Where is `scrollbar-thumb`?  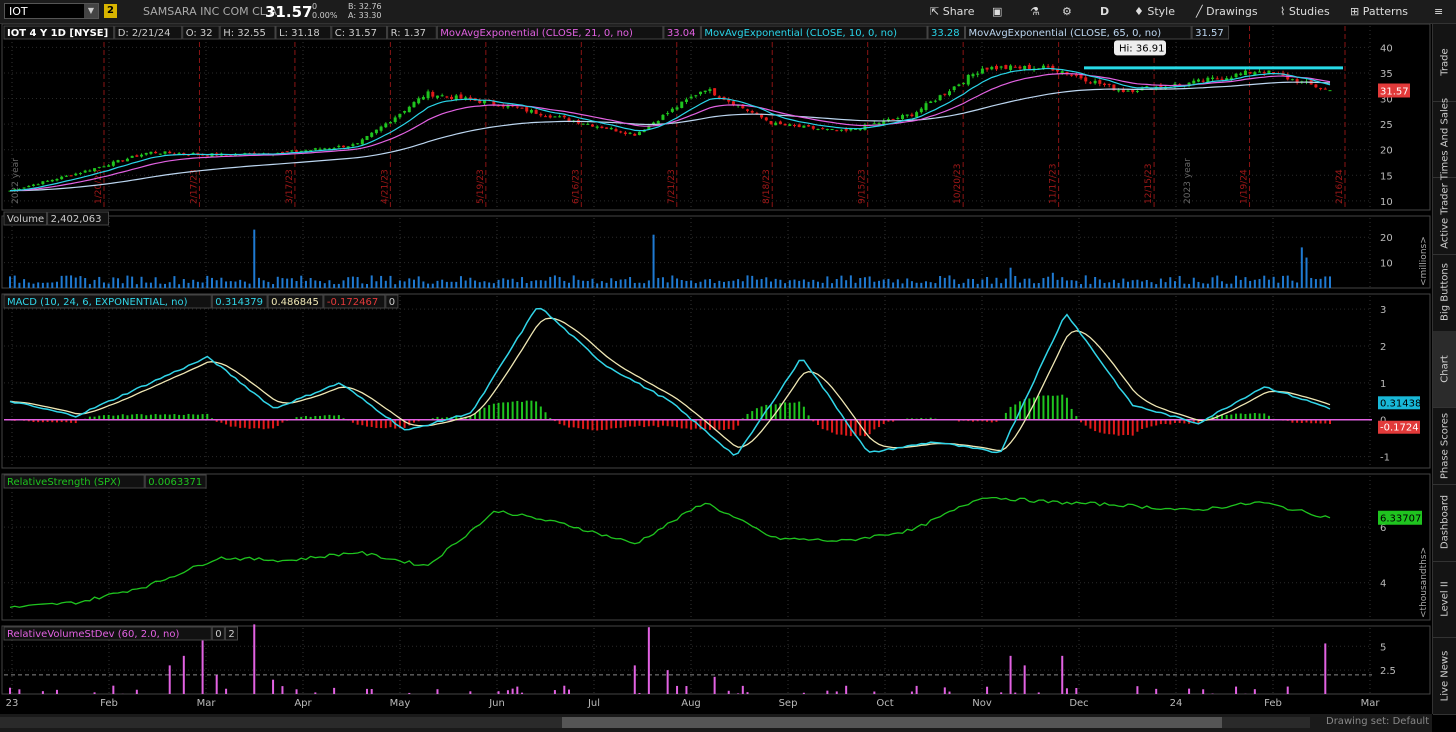
scrollbar-thumb is located at coordinates (892, 722).